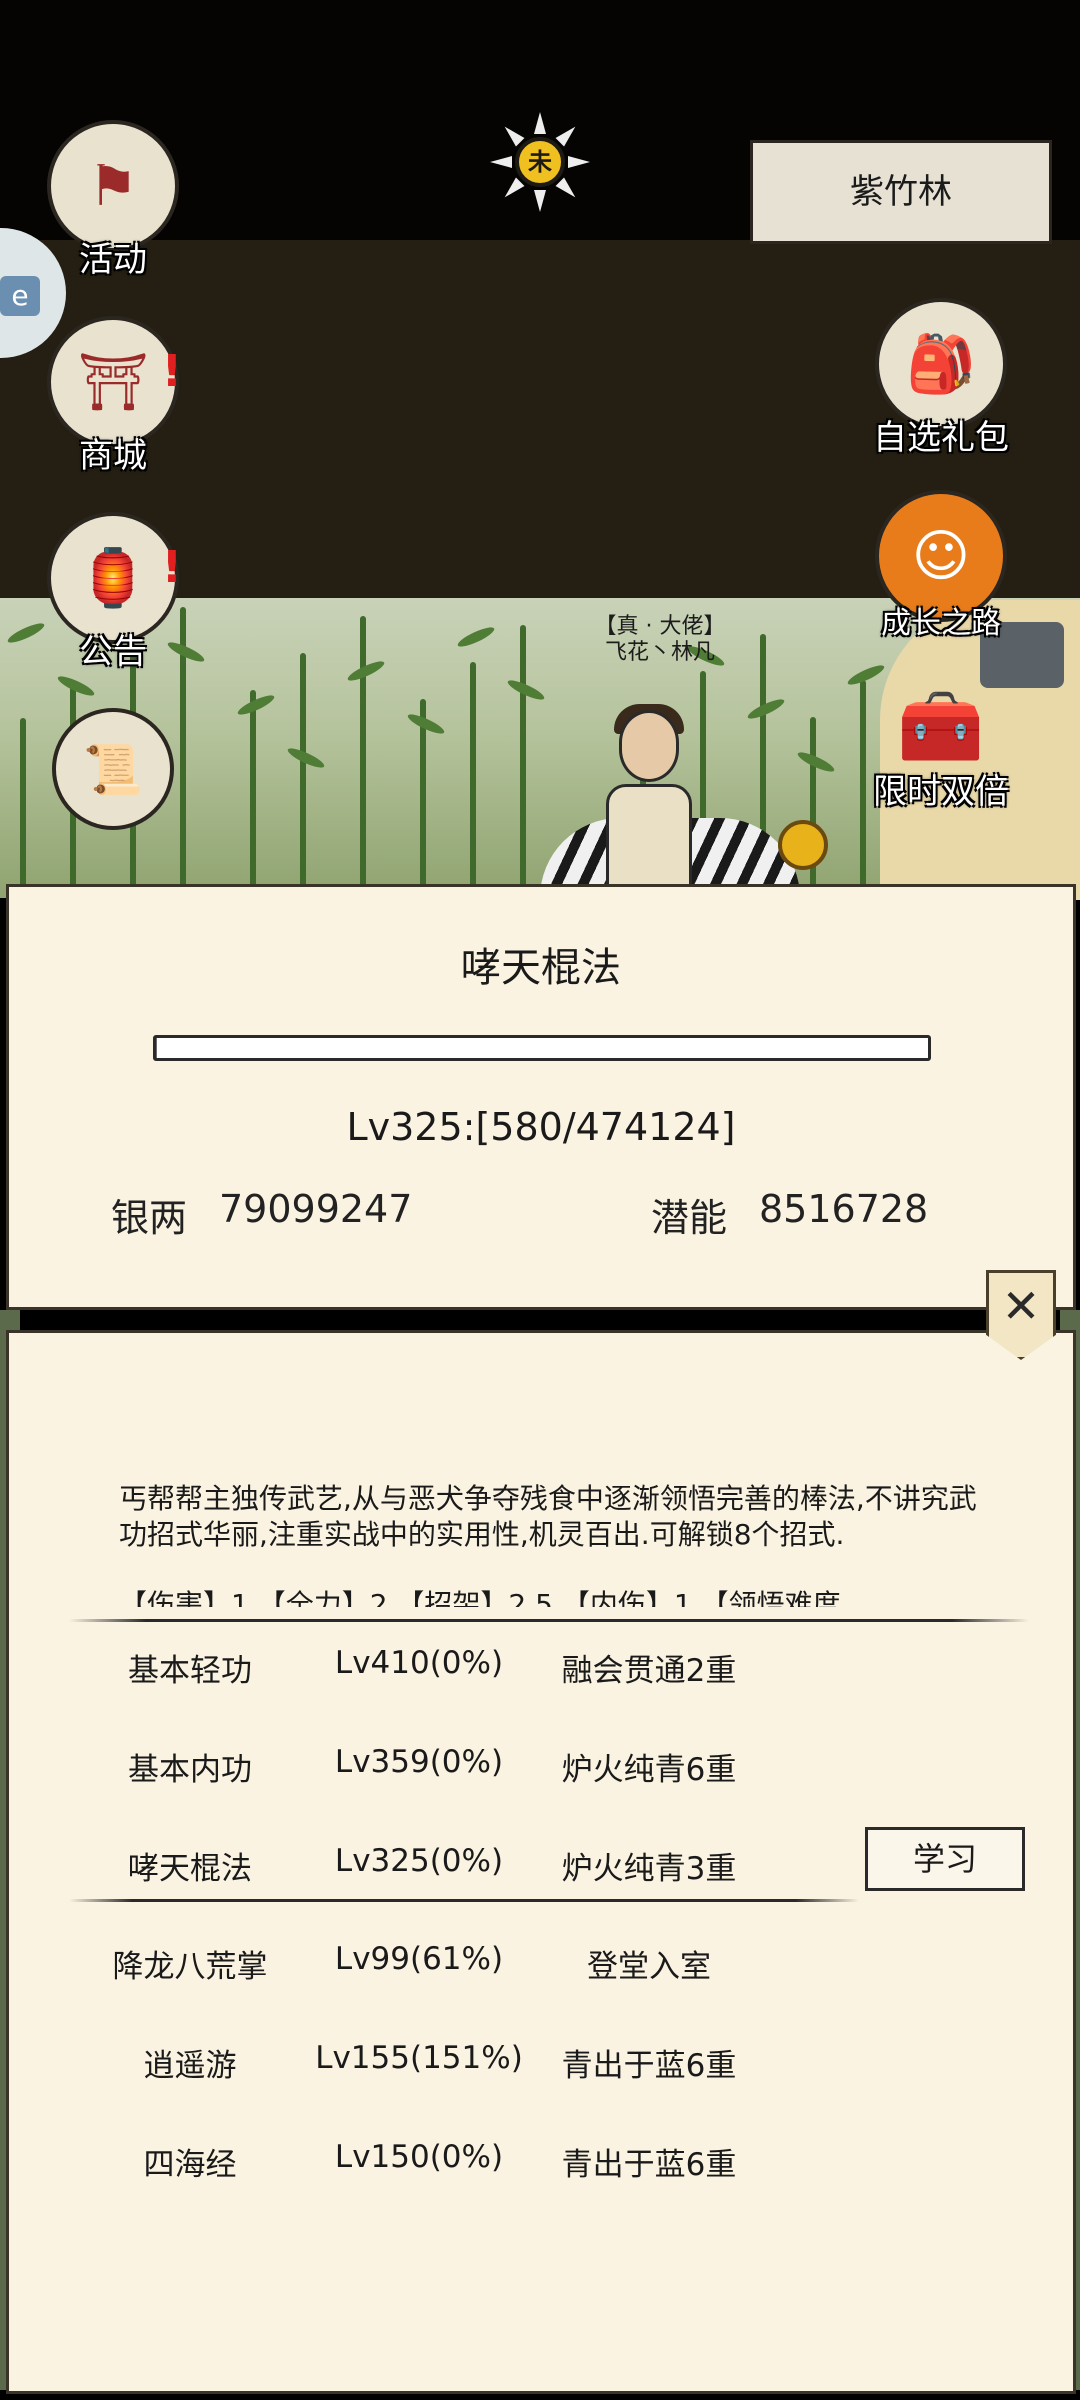  Describe the element at coordinates (316, 1209) in the screenshot. I see `silver-value: 79099247` at that location.